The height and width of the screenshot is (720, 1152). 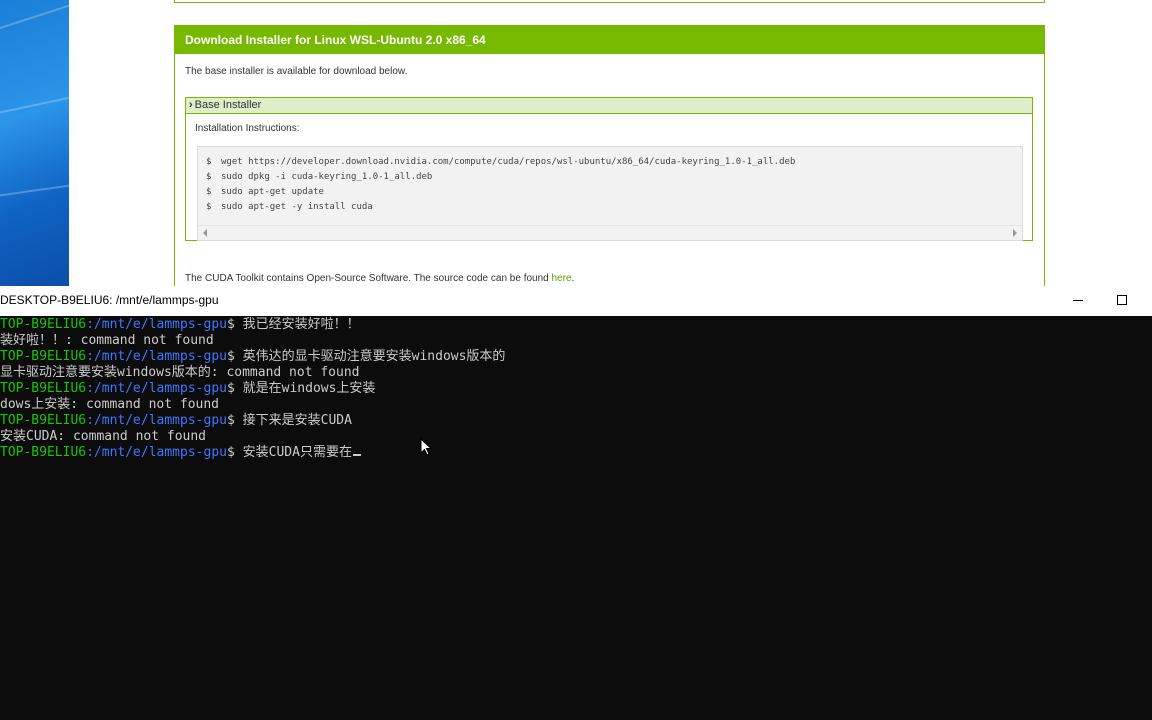 I want to click on terminal-output-text: 装好啦！！: command not found, so click(x=107, y=340).